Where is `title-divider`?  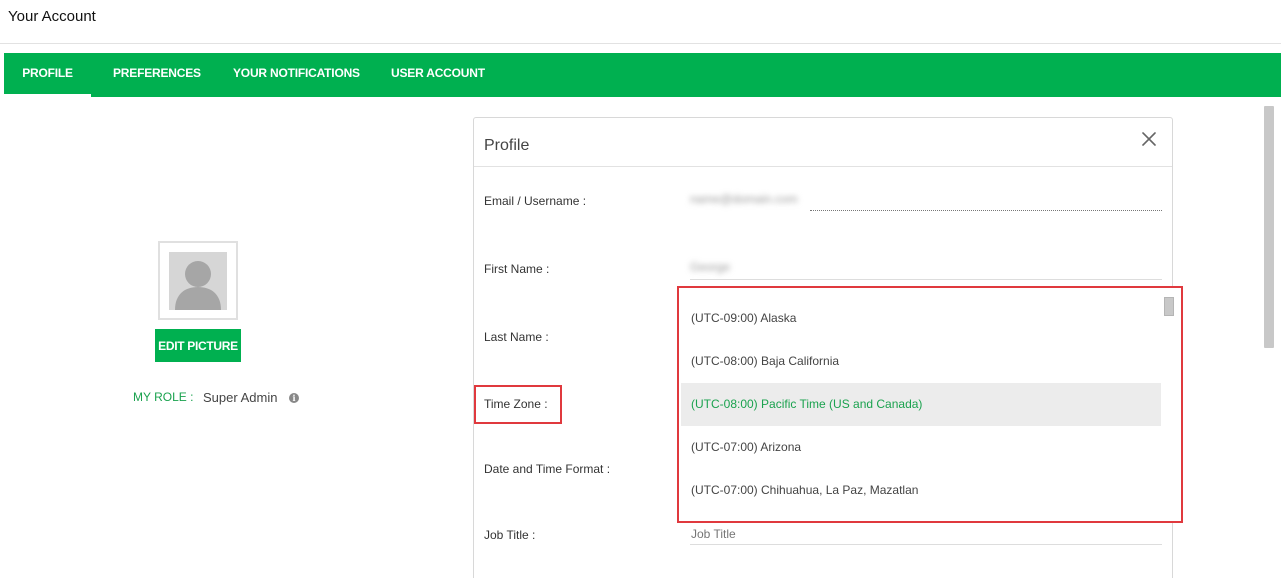 title-divider is located at coordinates (640, 43).